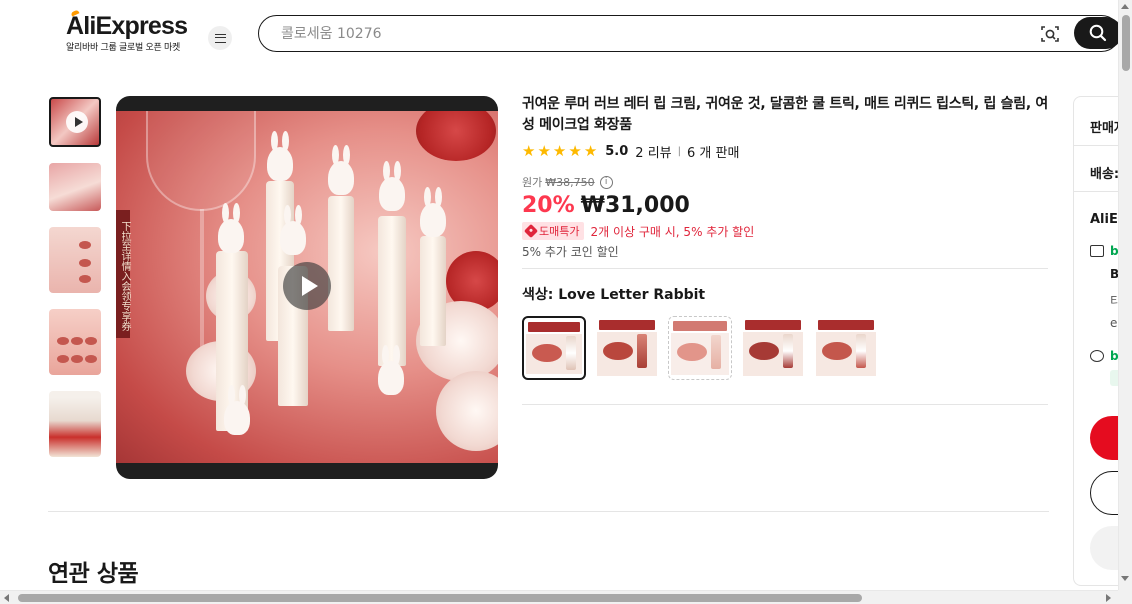 The image size is (1132, 604). What do you see at coordinates (548, 205) in the screenshot?
I see `discount-percent: 20%` at bounding box center [548, 205].